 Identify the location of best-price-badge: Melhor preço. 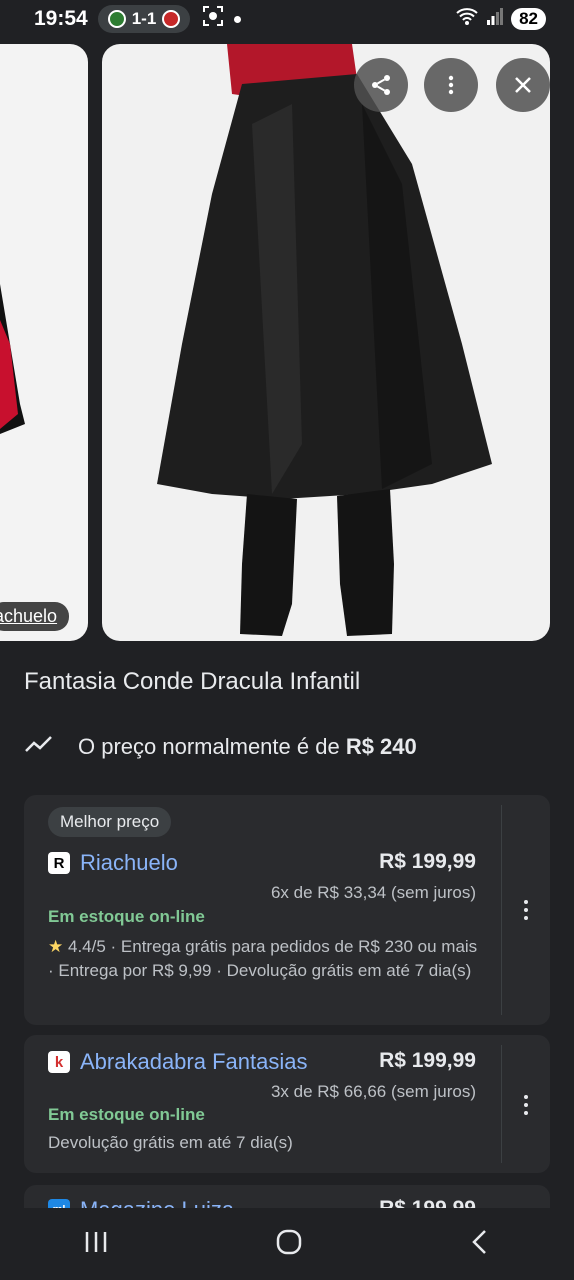
(110, 822).